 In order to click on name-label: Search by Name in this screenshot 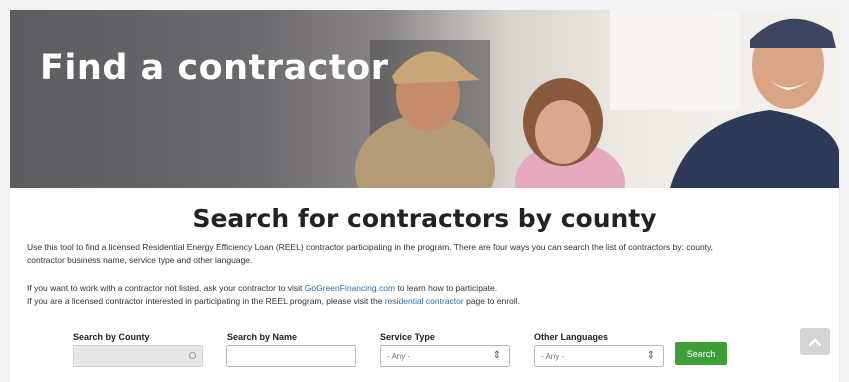, I will do `click(262, 337)`.